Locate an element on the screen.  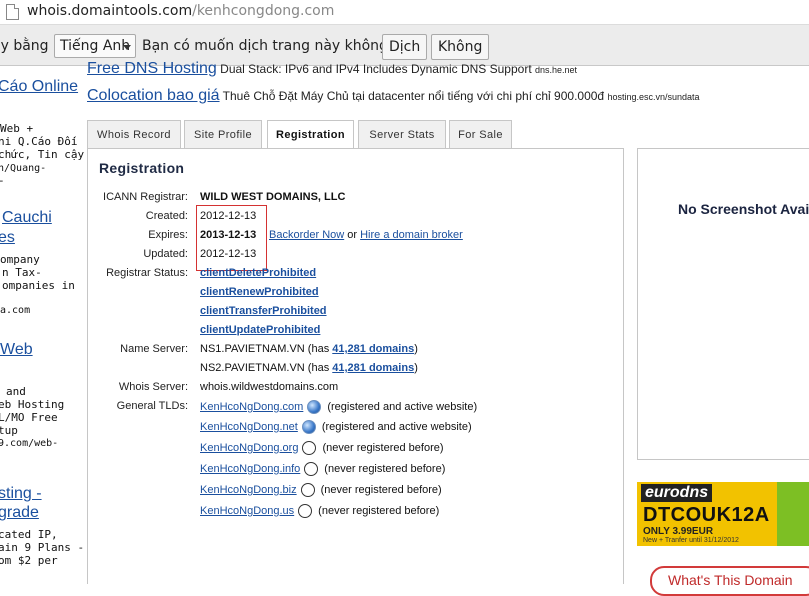
status-3: clientUpdateProhibited is located at coordinates (260, 330).